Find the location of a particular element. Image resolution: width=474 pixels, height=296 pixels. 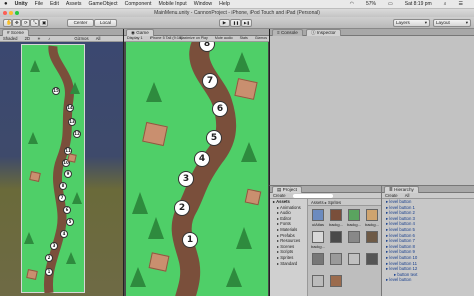

step-button: ▶❚ is located at coordinates (246, 23).